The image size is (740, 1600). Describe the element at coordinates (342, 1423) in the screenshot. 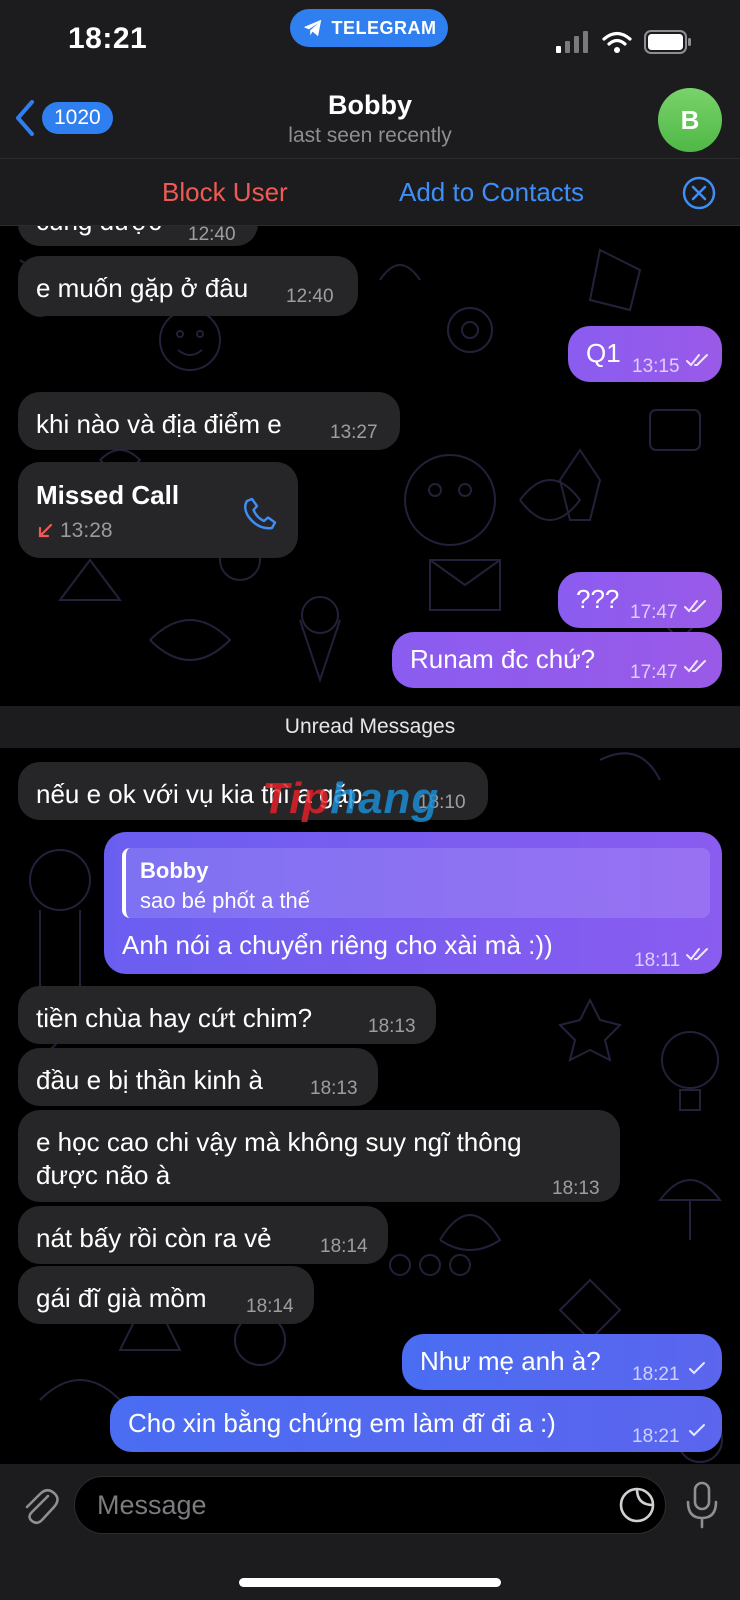

I see `message-text: Cho xin bằng chứng em làm đĩ đi a :)` at that location.